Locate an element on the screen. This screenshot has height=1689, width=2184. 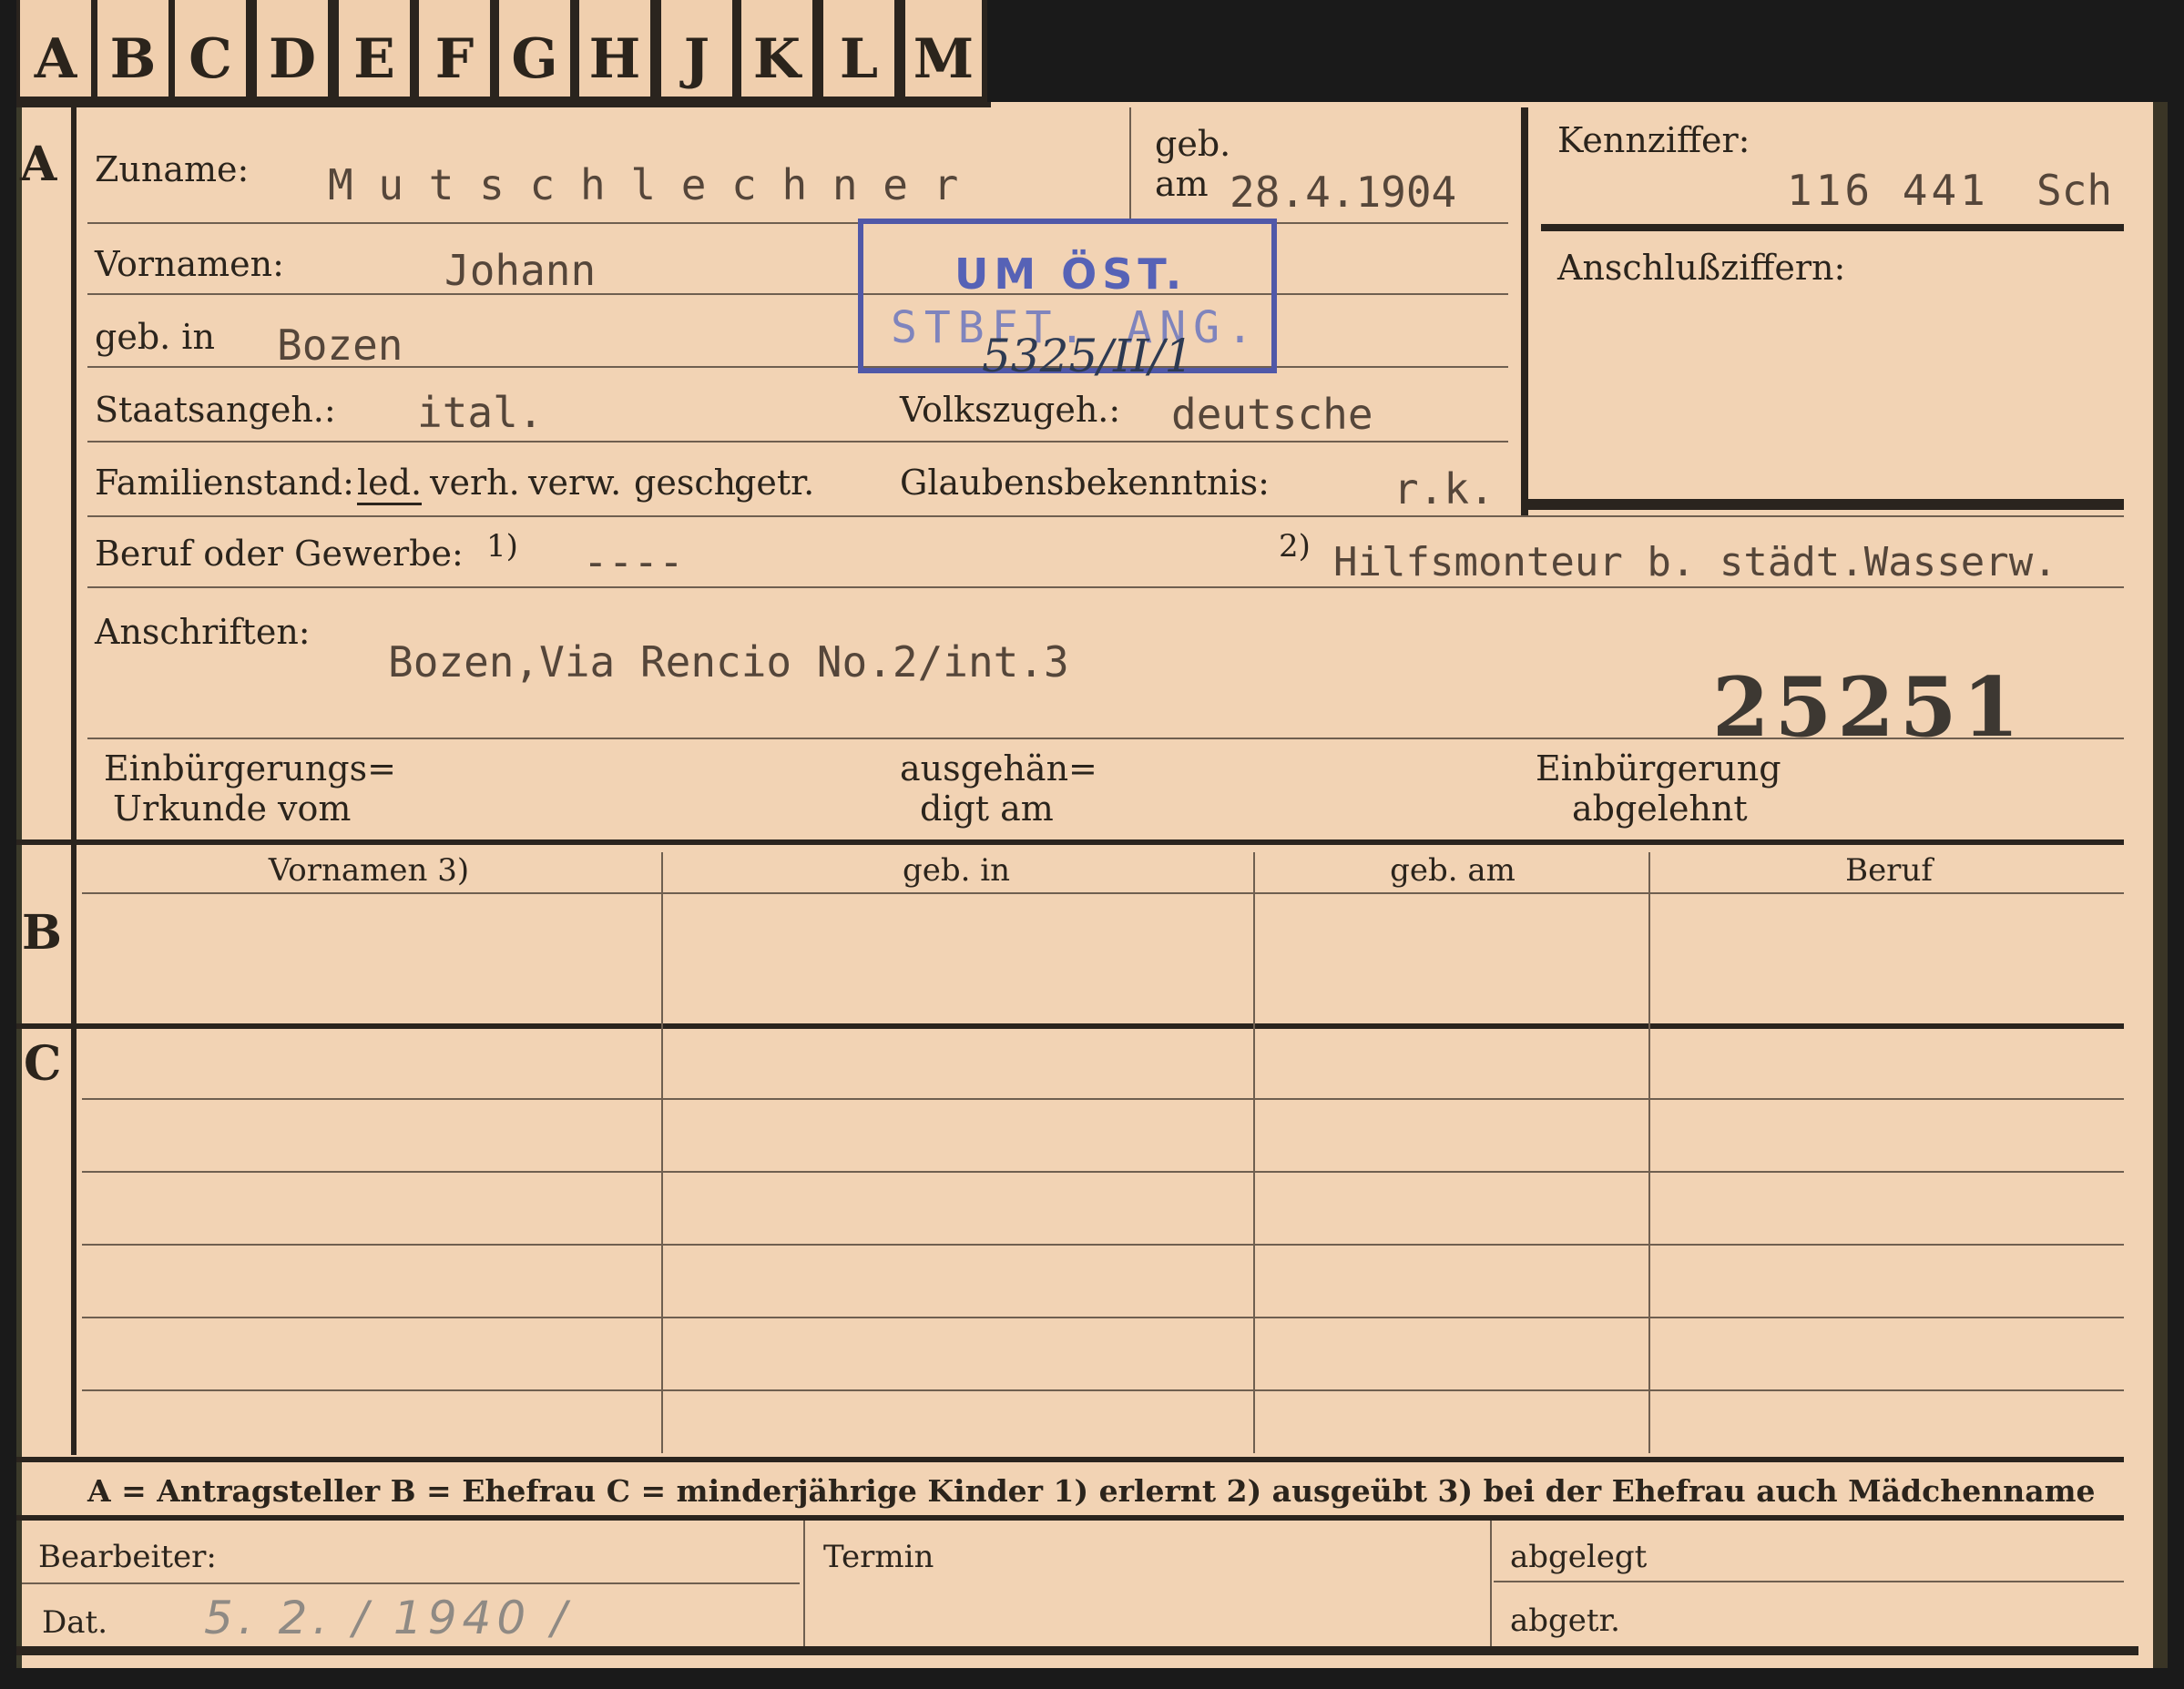
footer-rule-right is located at coordinates (1809, 1582).